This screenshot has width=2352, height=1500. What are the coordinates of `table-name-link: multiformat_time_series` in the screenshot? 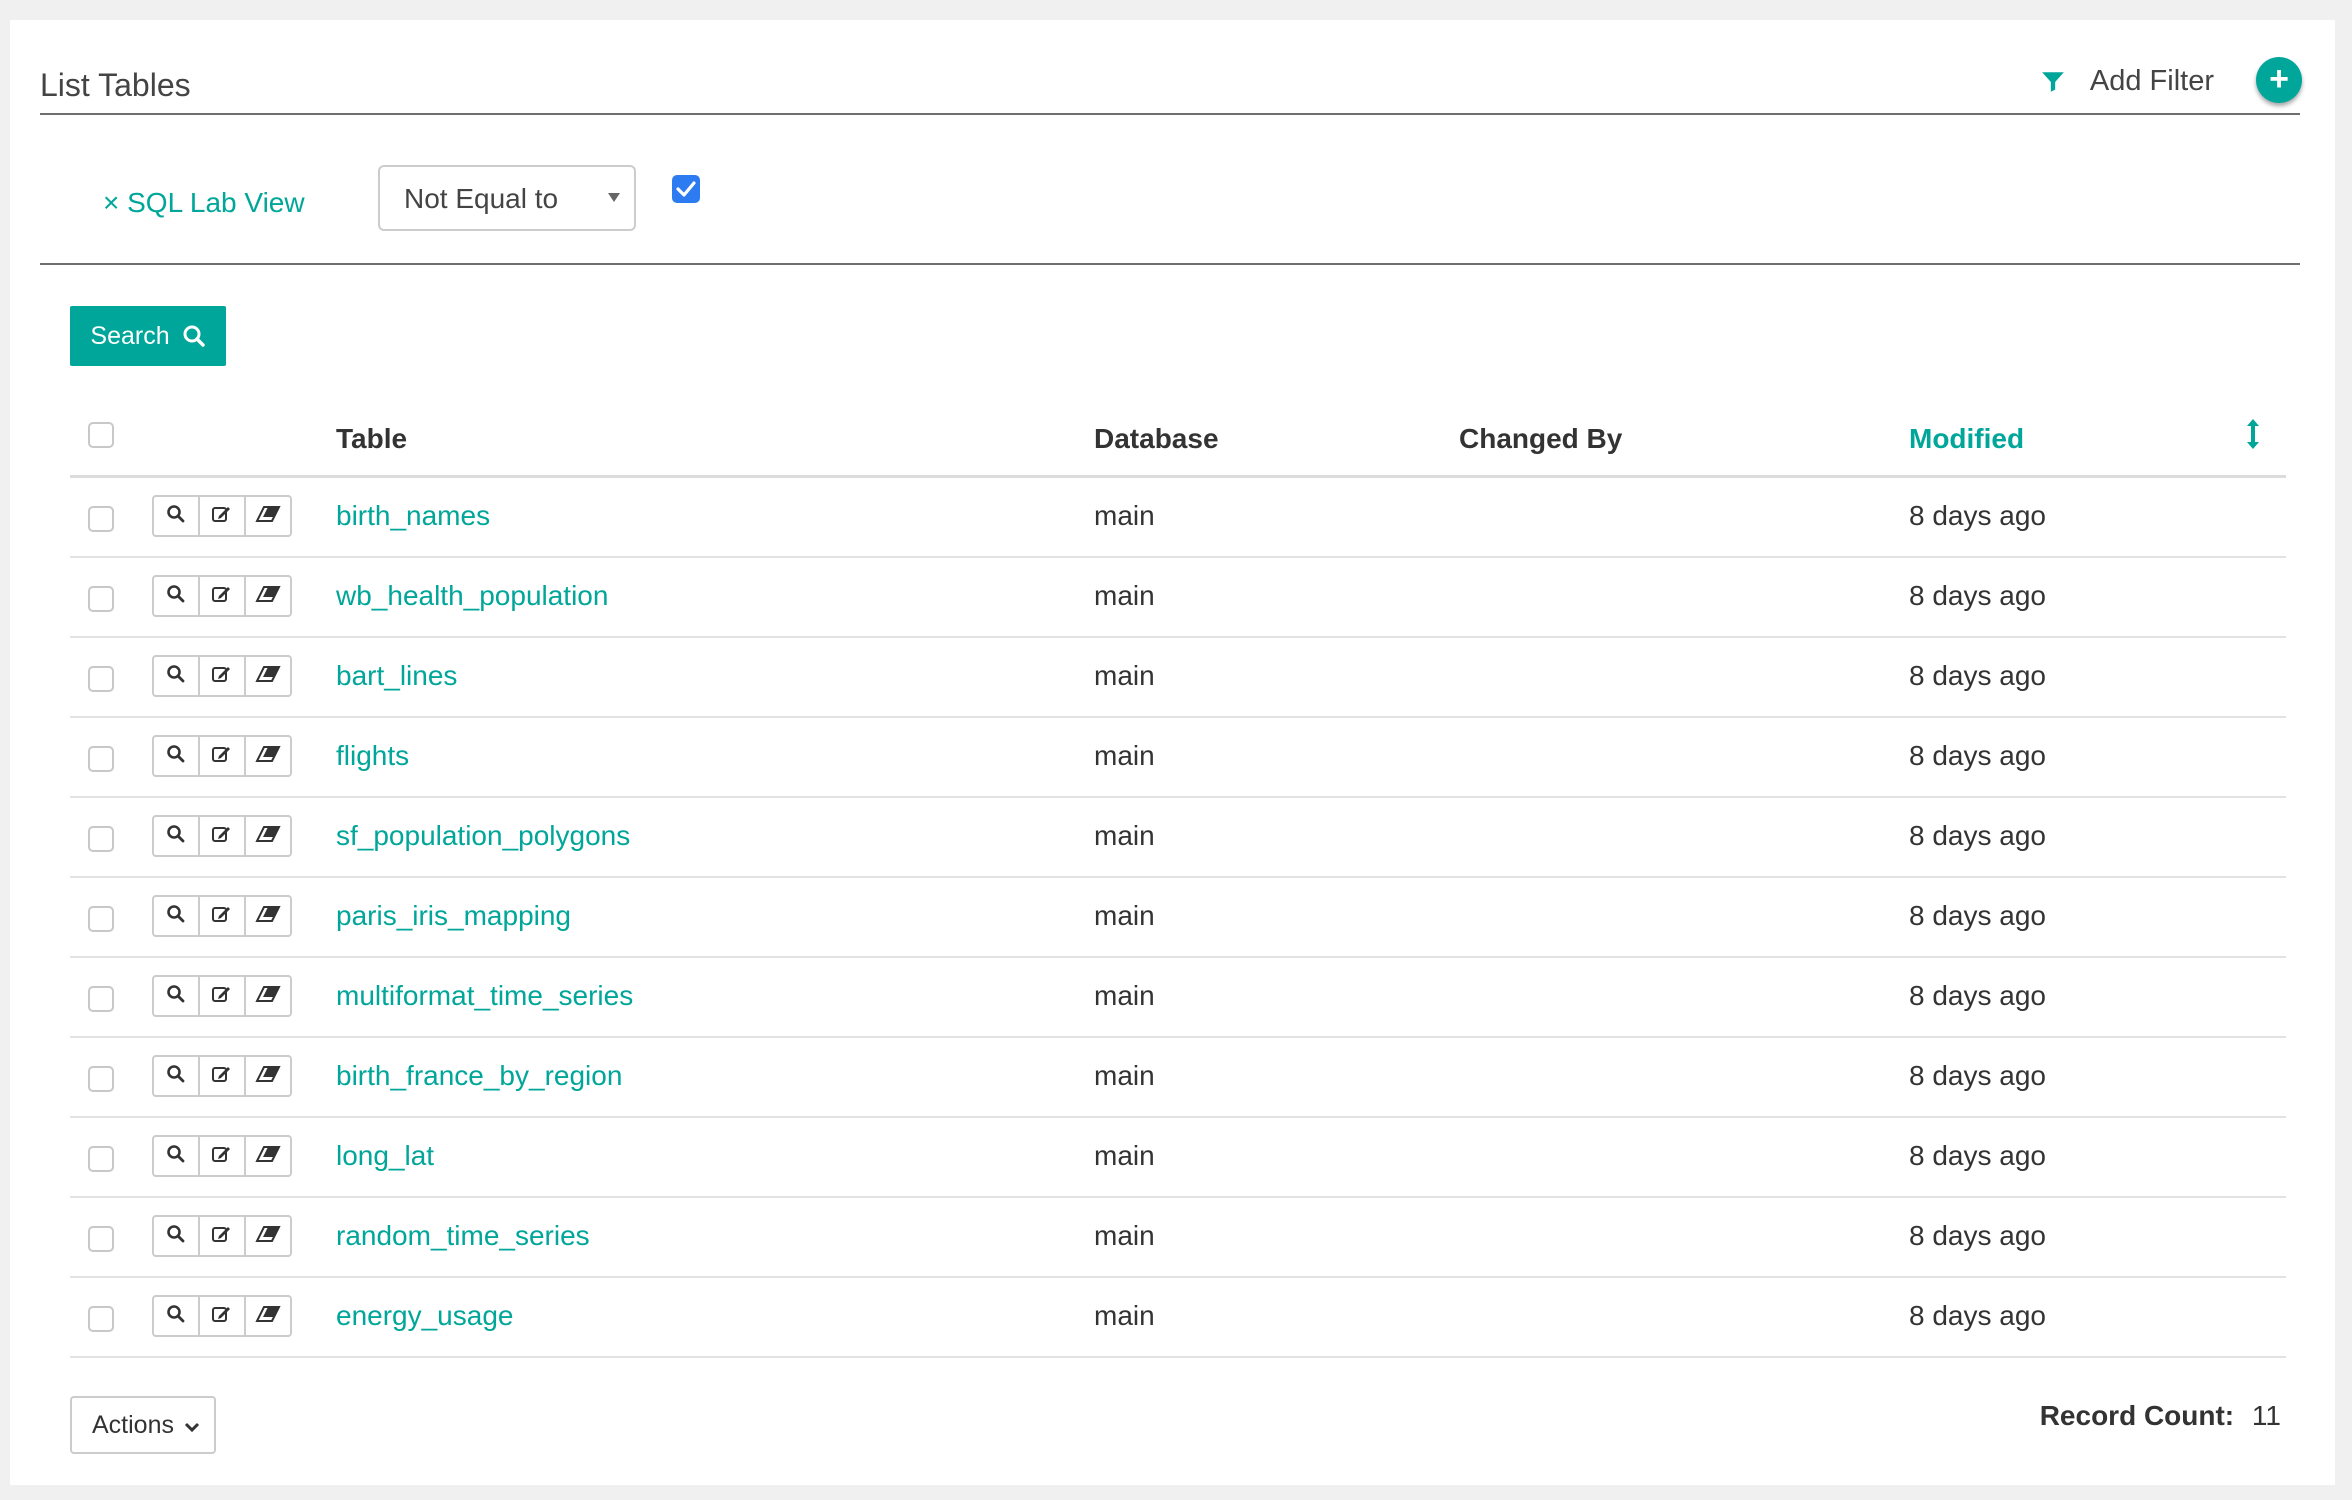 It's located at (484, 996).